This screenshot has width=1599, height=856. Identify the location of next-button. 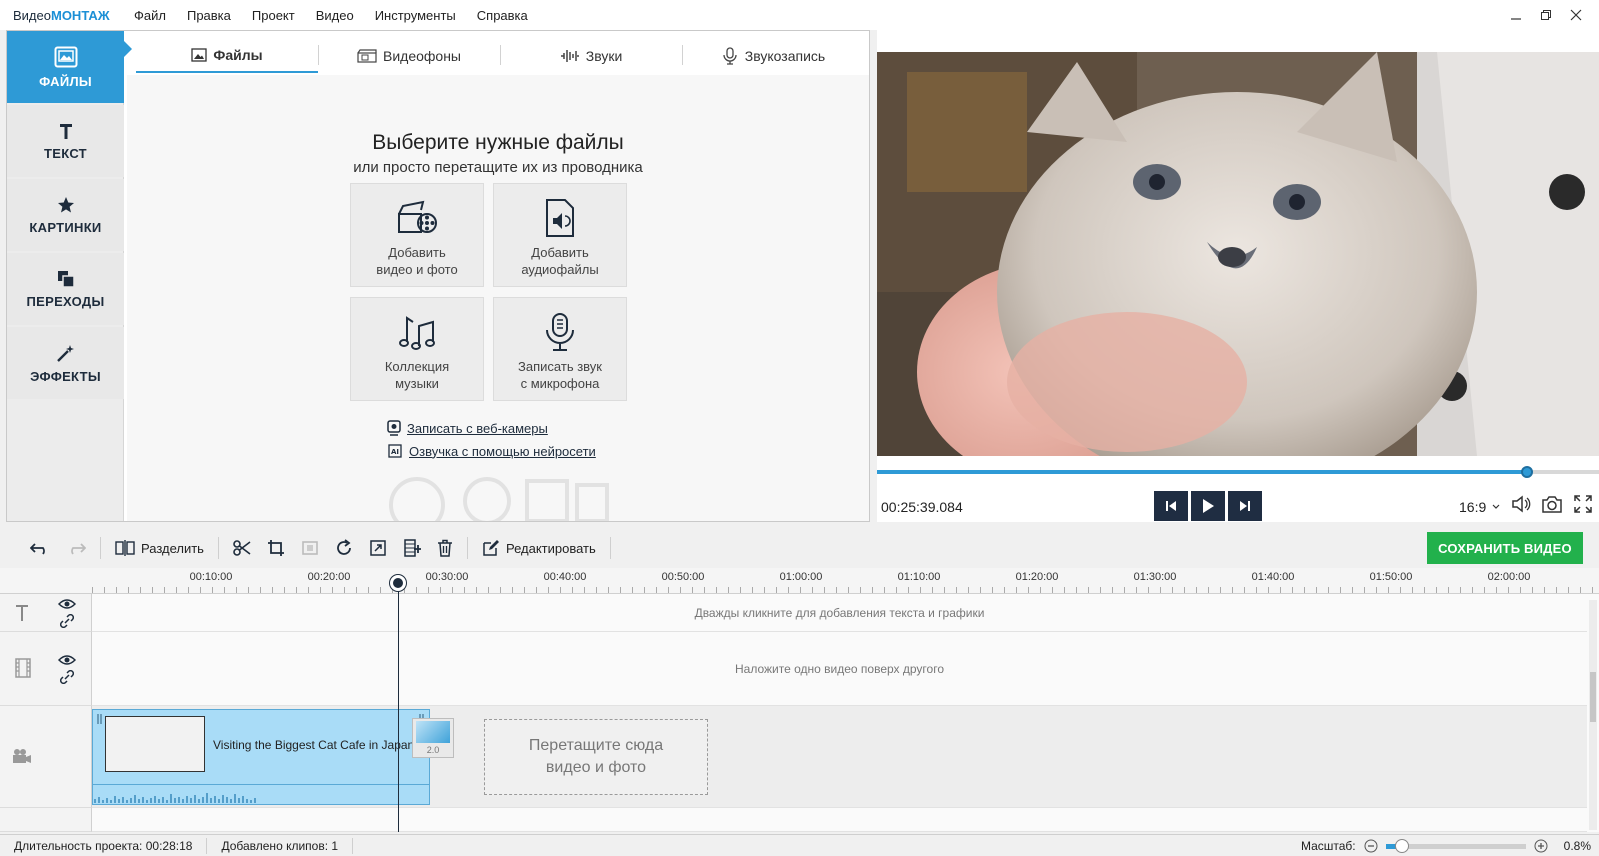
(1245, 506).